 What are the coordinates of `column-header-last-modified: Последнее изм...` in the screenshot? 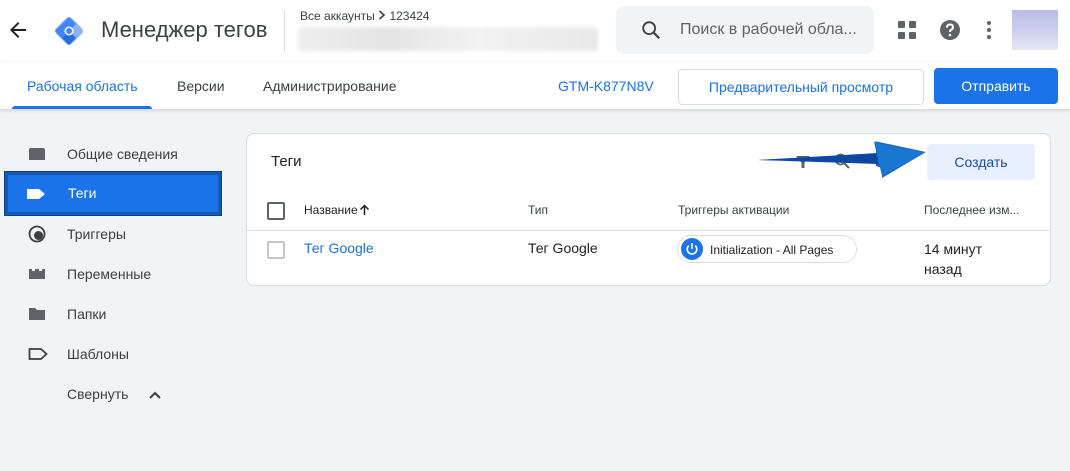 It's located at (971, 210).